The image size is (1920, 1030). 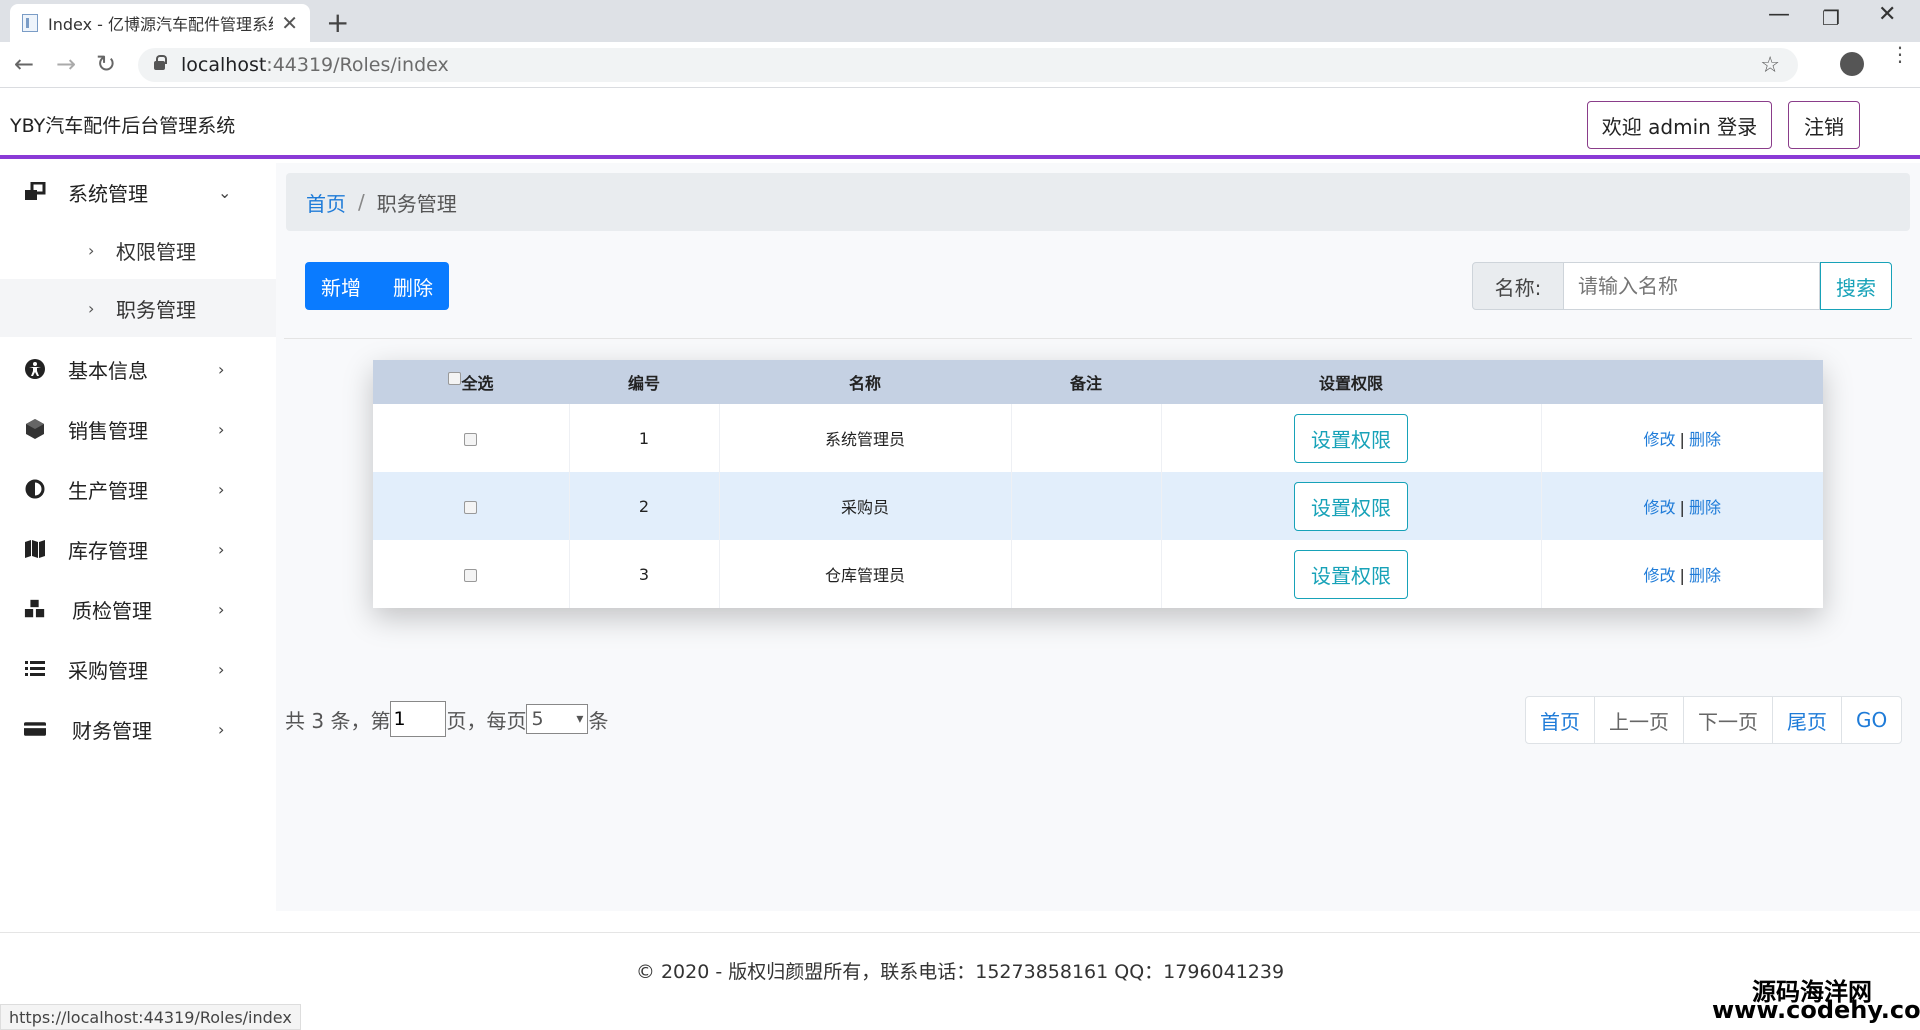 What do you see at coordinates (1098, 202) in the screenshot?
I see `breadcrumb: 首页 / 职务管理` at bounding box center [1098, 202].